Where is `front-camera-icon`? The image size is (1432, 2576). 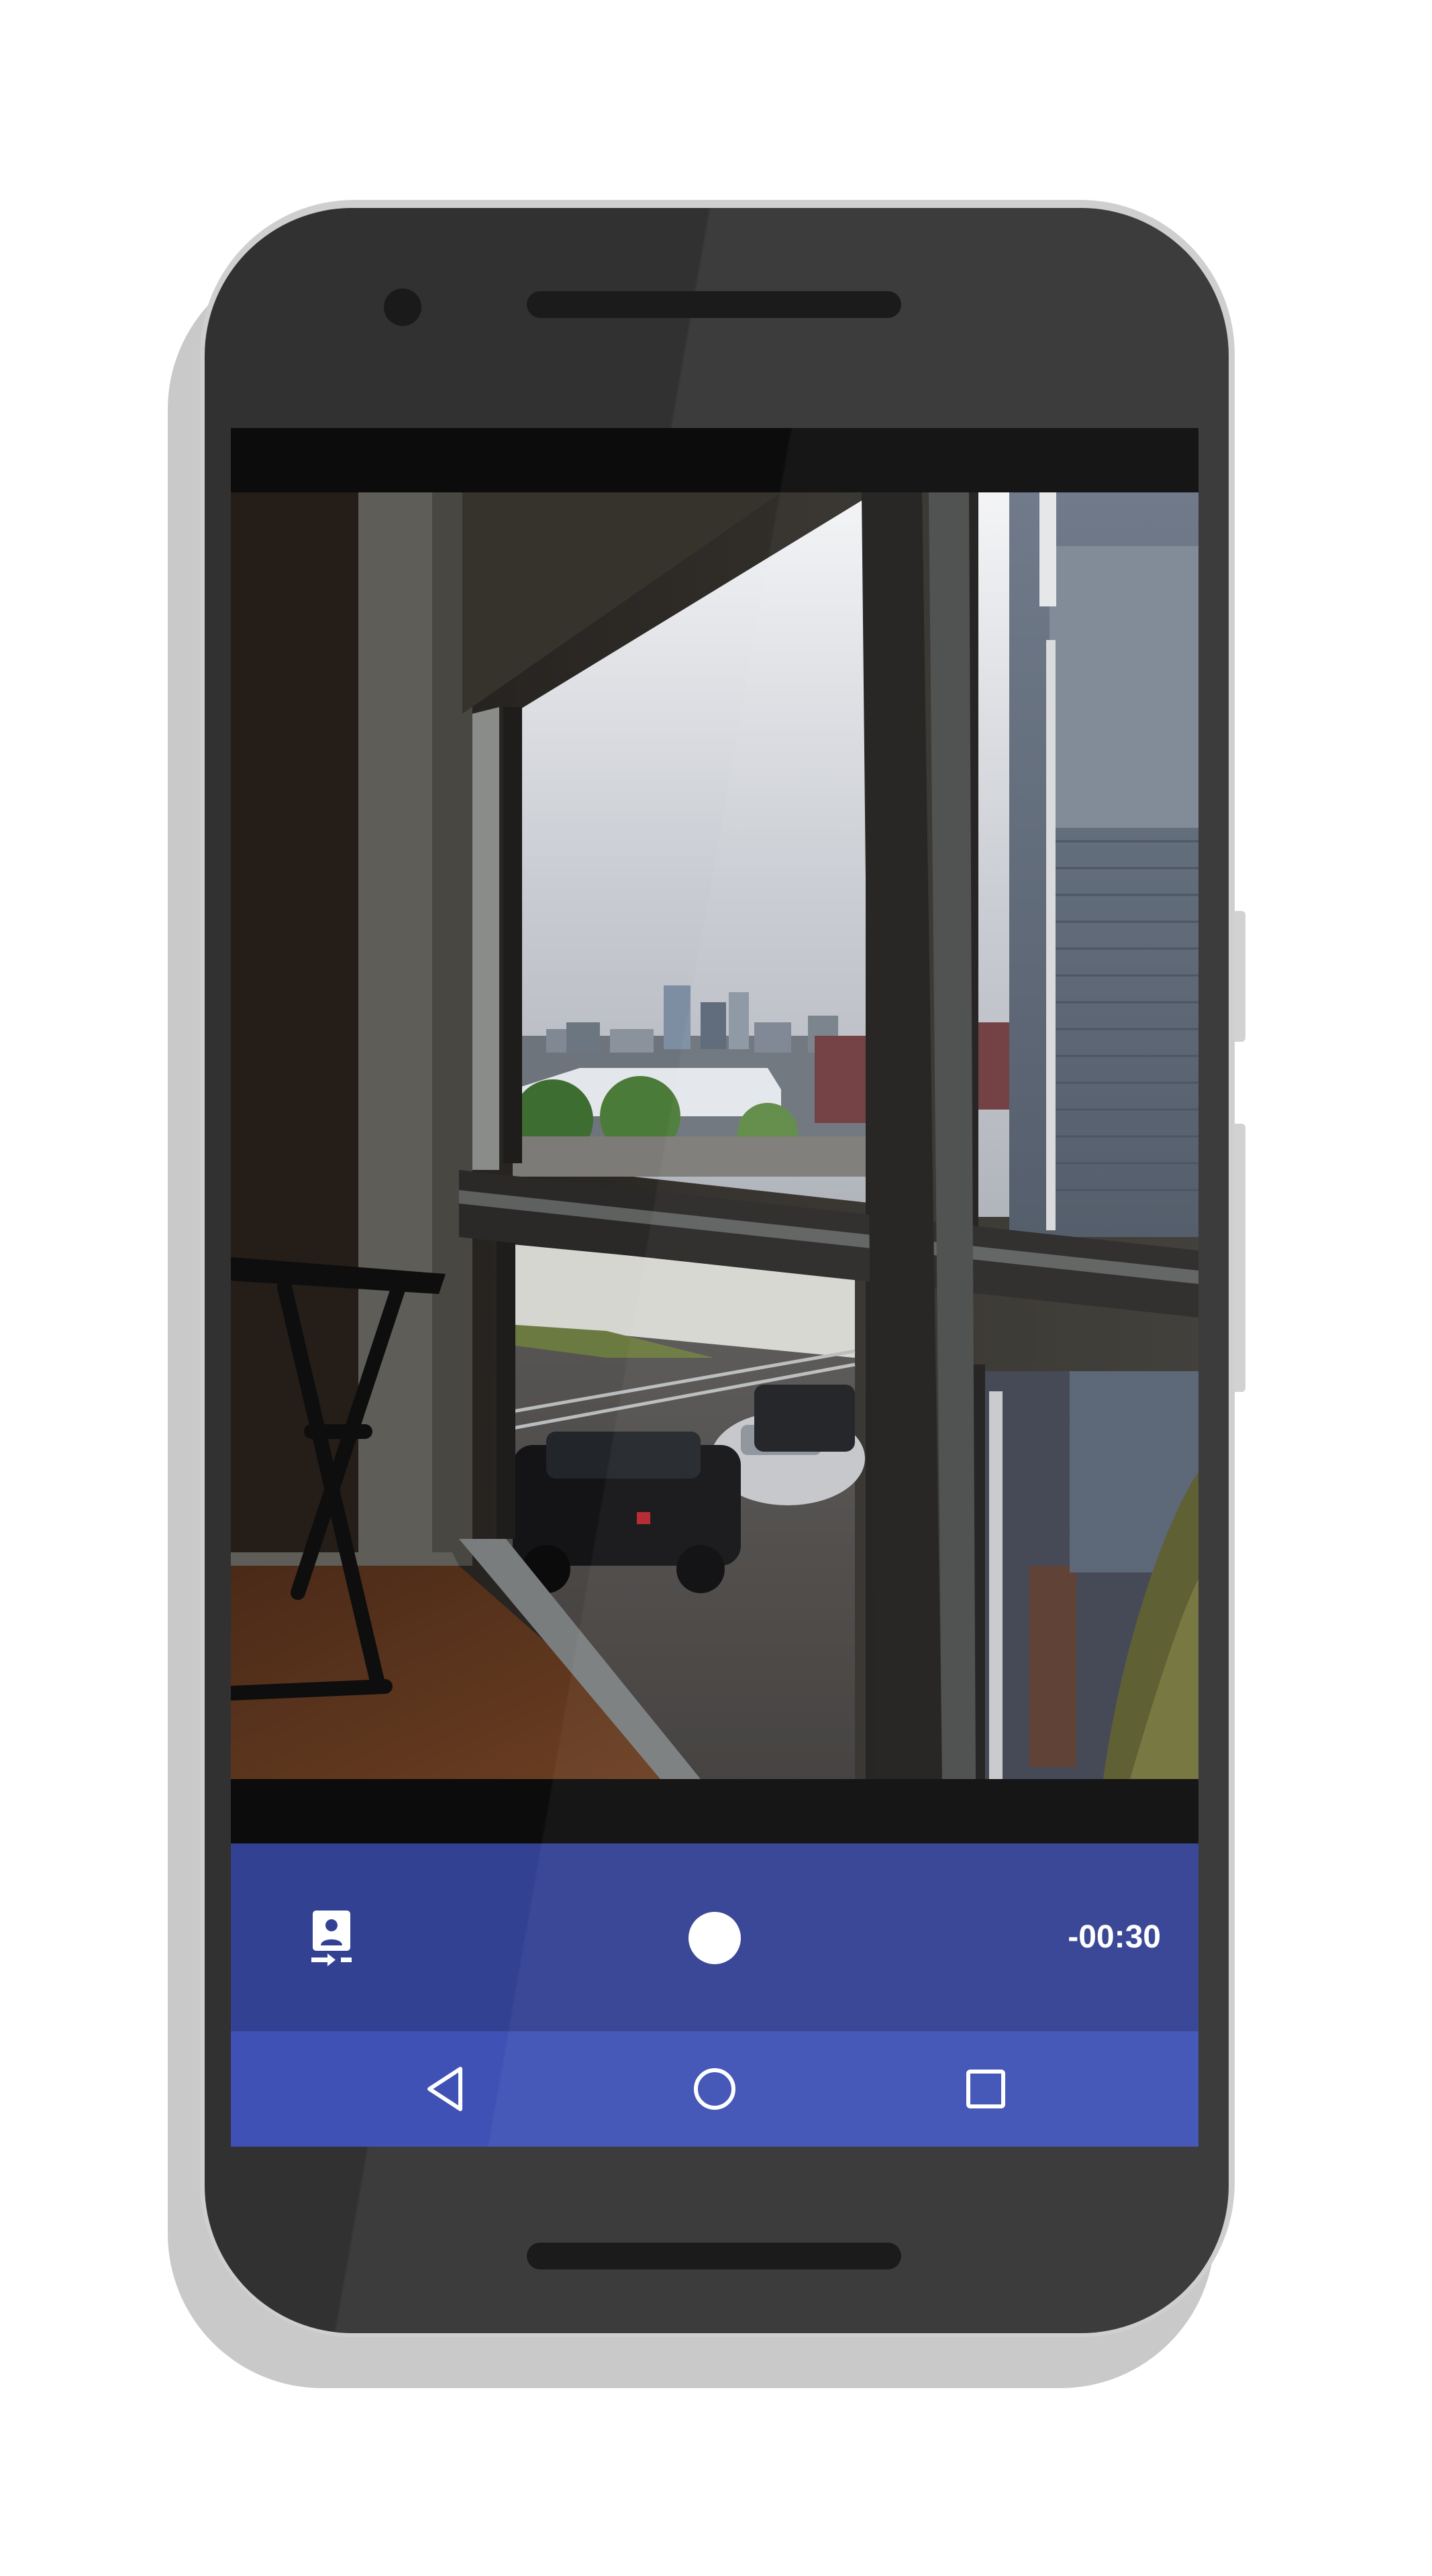
front-camera-icon is located at coordinates (402, 307).